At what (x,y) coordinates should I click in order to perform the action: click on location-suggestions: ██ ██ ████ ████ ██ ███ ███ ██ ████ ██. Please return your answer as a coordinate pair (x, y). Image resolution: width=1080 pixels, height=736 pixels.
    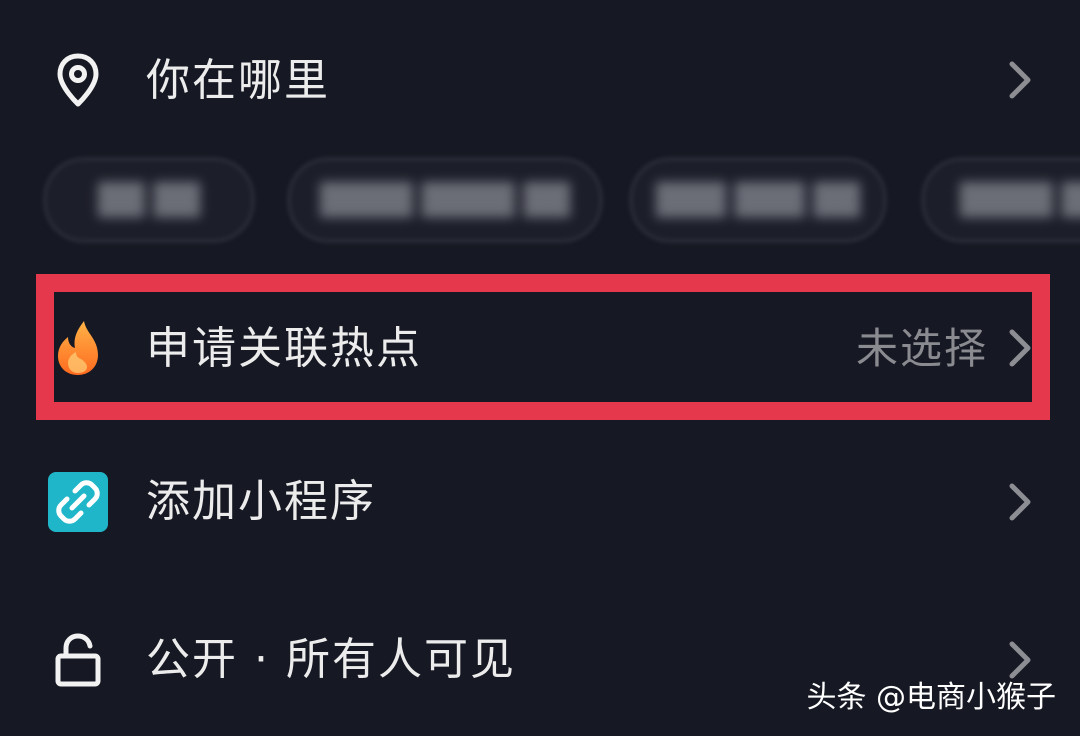
    Looking at the image, I should click on (540, 200).